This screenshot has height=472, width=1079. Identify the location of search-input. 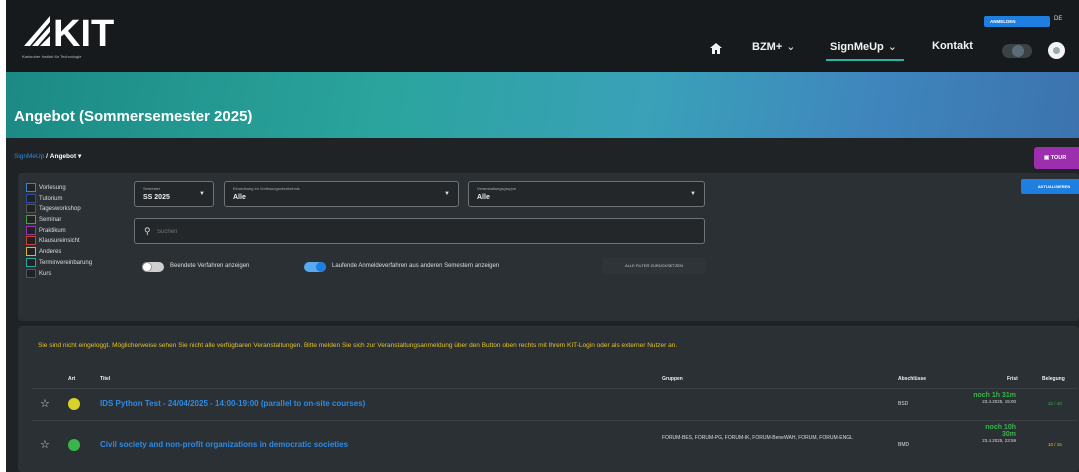
(422, 232).